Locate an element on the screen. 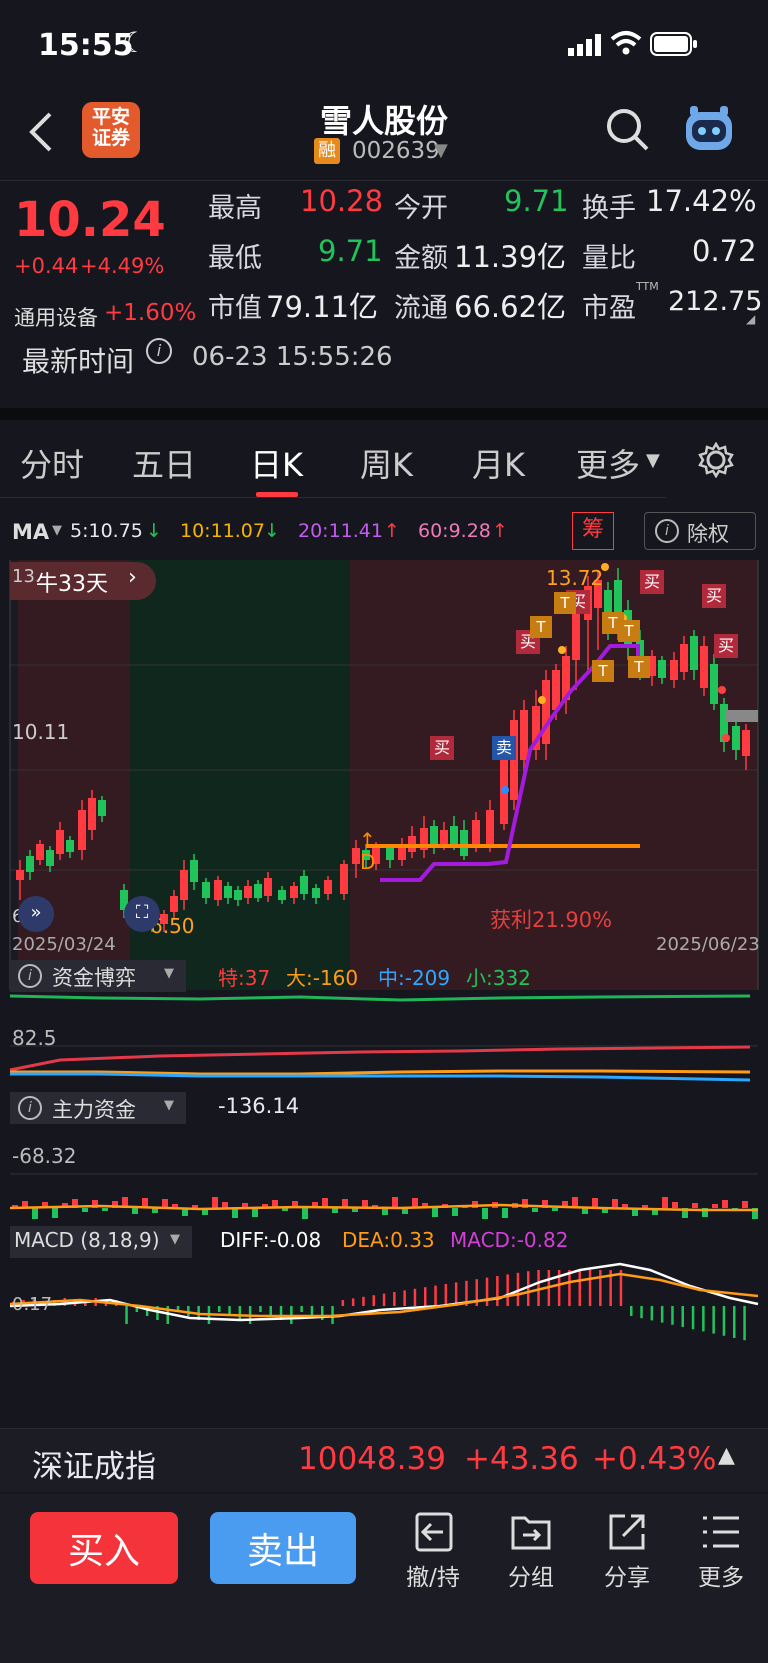 Image resolution: width=768 pixels, height=1663 pixels. settings-gear-icon is located at coordinates (716, 460).